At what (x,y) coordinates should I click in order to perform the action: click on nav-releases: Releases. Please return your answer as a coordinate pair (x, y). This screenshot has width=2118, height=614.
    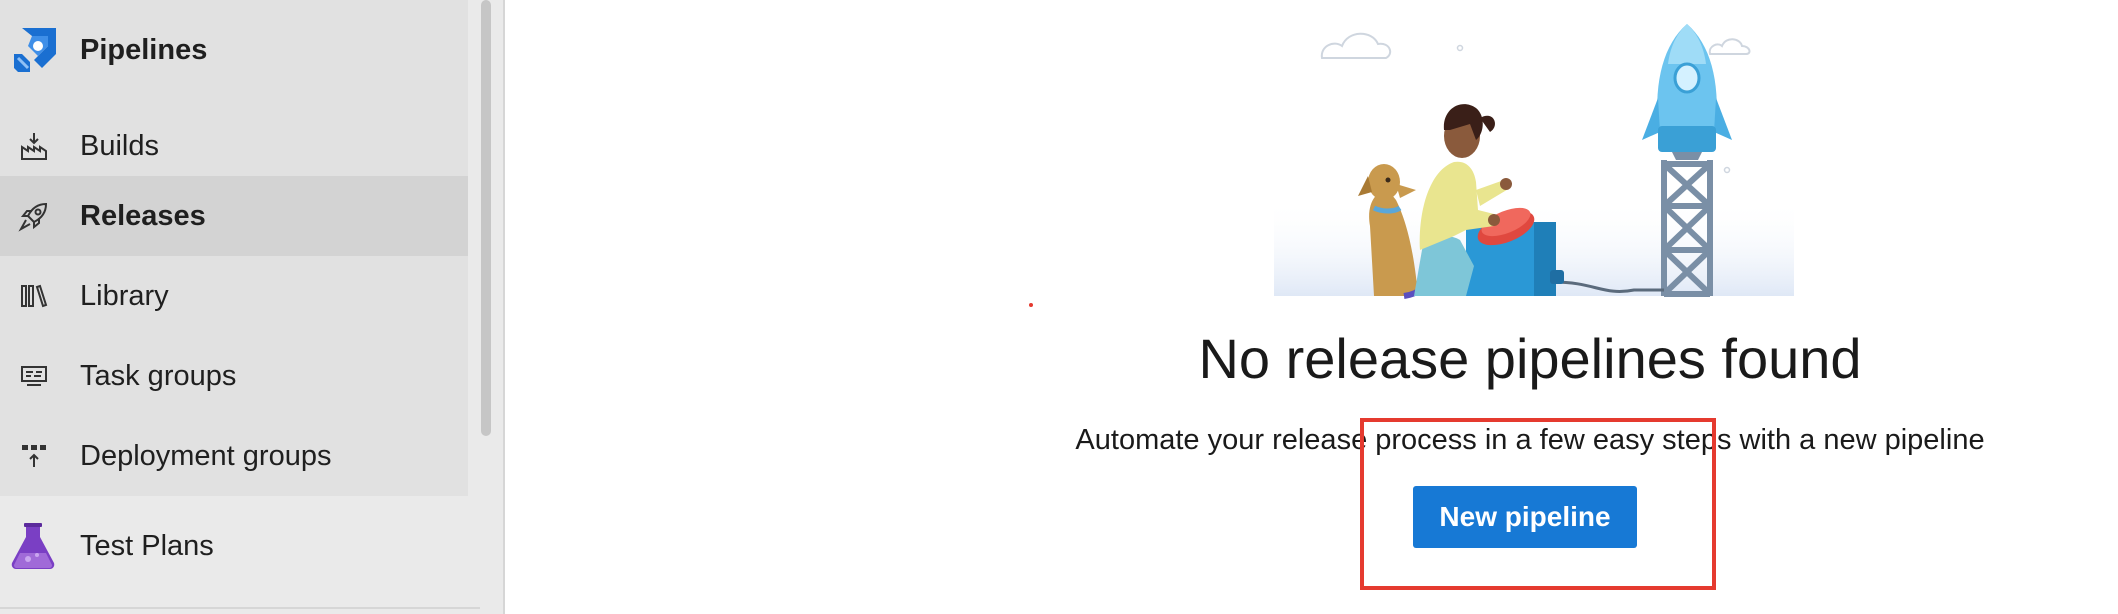
    Looking at the image, I should click on (234, 216).